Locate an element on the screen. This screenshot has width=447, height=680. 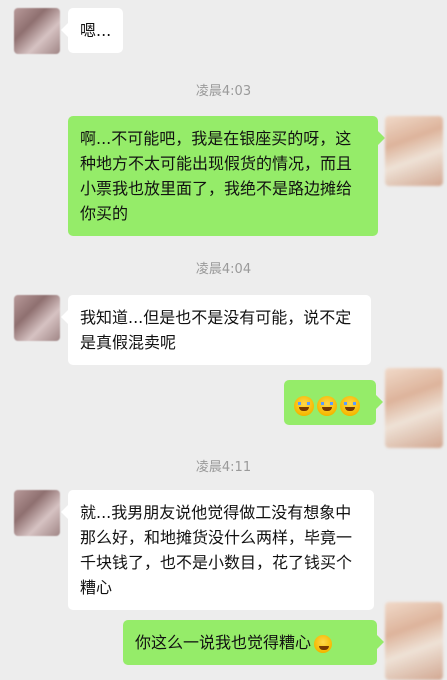
message-bubble-sent: 你这么一说我也觉得糟心 is located at coordinates (253, 642).